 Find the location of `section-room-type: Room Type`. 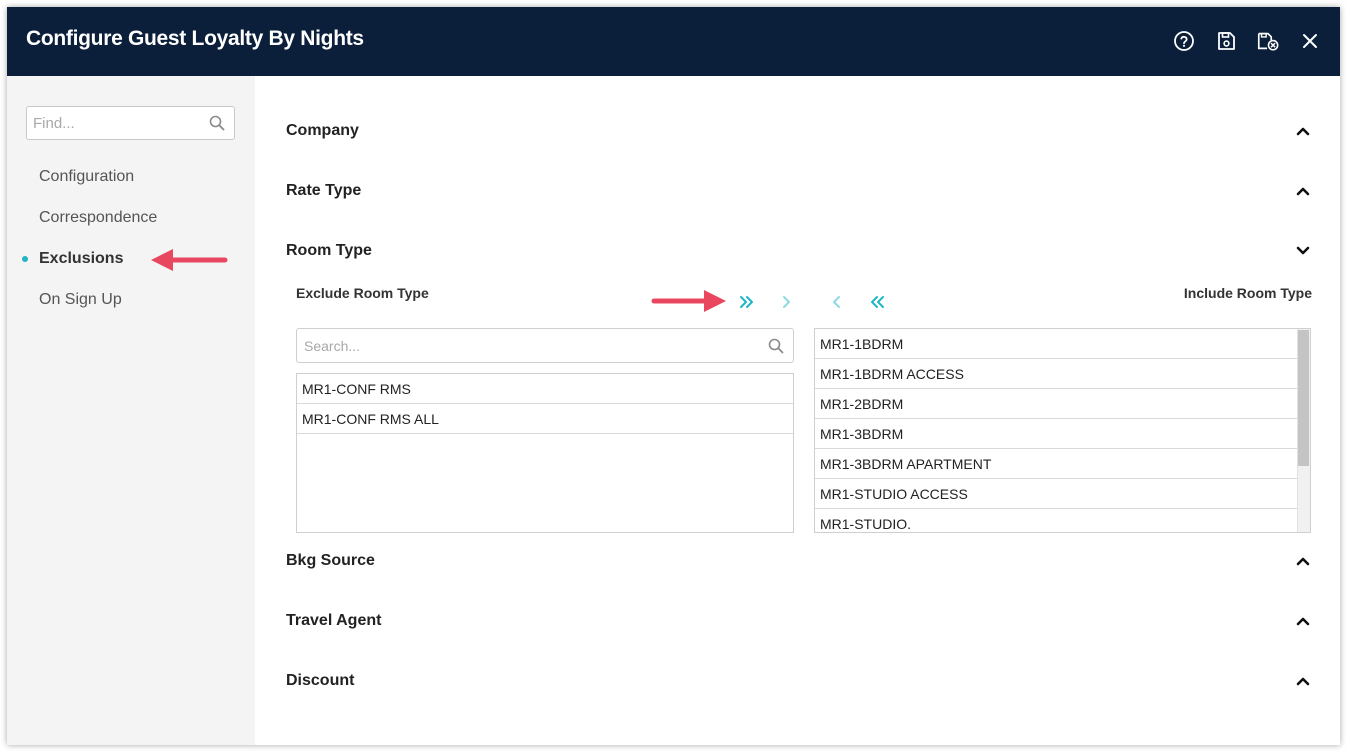

section-room-type: Room Type is located at coordinates (798, 251).